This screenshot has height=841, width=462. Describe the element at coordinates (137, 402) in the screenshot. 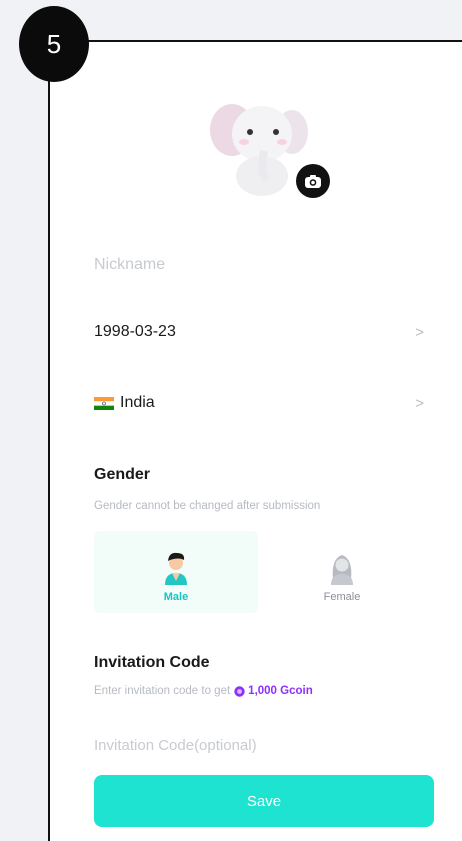

I see `country-value: India` at that location.